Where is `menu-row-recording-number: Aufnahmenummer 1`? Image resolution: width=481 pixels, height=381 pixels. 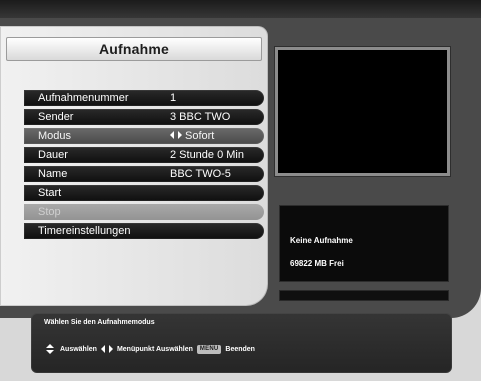
menu-row-recording-number: Aufnahmenummer 1 is located at coordinates (144, 98).